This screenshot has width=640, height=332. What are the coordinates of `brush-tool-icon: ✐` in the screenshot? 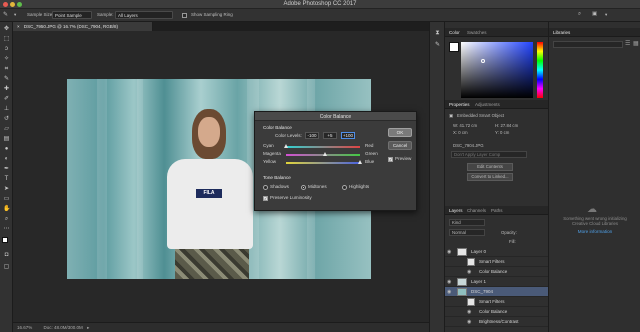 It's located at (6, 99).